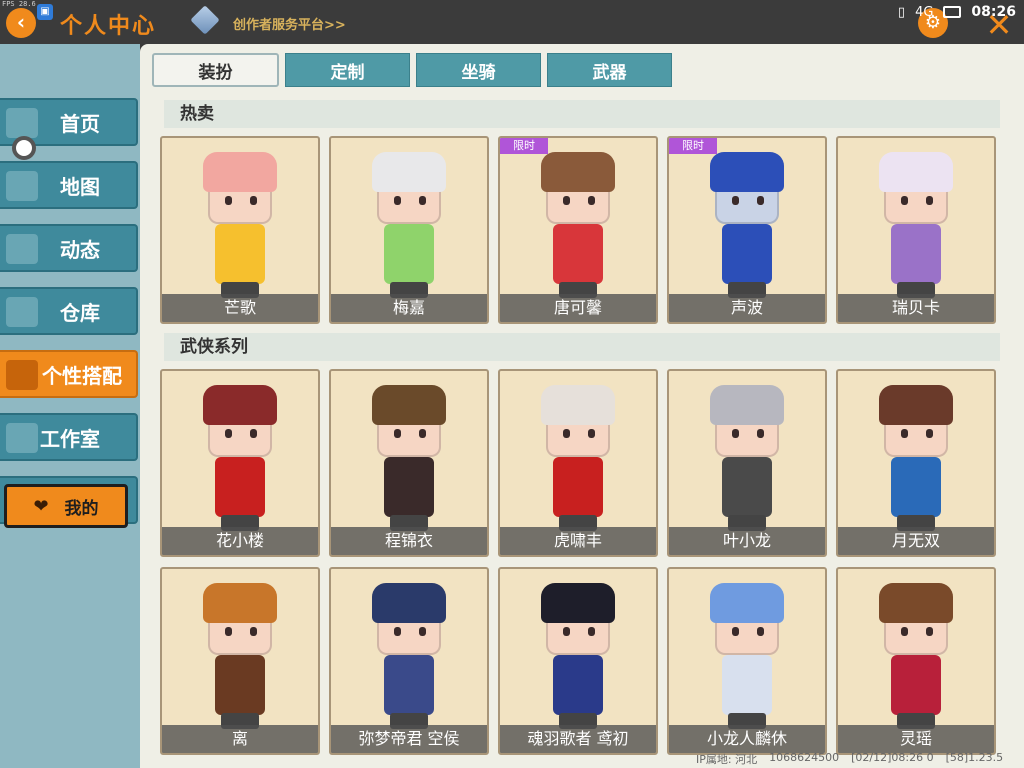  I want to click on mine-button: ❤ 我的, so click(66, 506).